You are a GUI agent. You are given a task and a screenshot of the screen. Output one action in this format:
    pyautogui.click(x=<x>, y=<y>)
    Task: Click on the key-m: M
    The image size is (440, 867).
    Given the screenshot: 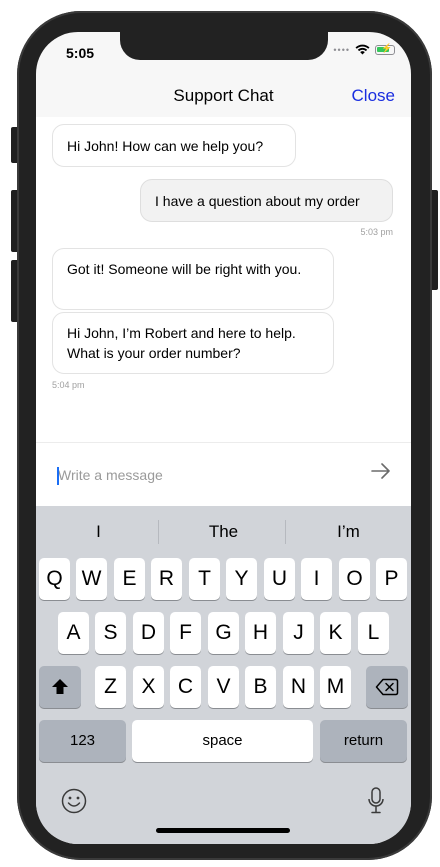 What is the action you would take?
    pyautogui.click(x=335, y=687)
    